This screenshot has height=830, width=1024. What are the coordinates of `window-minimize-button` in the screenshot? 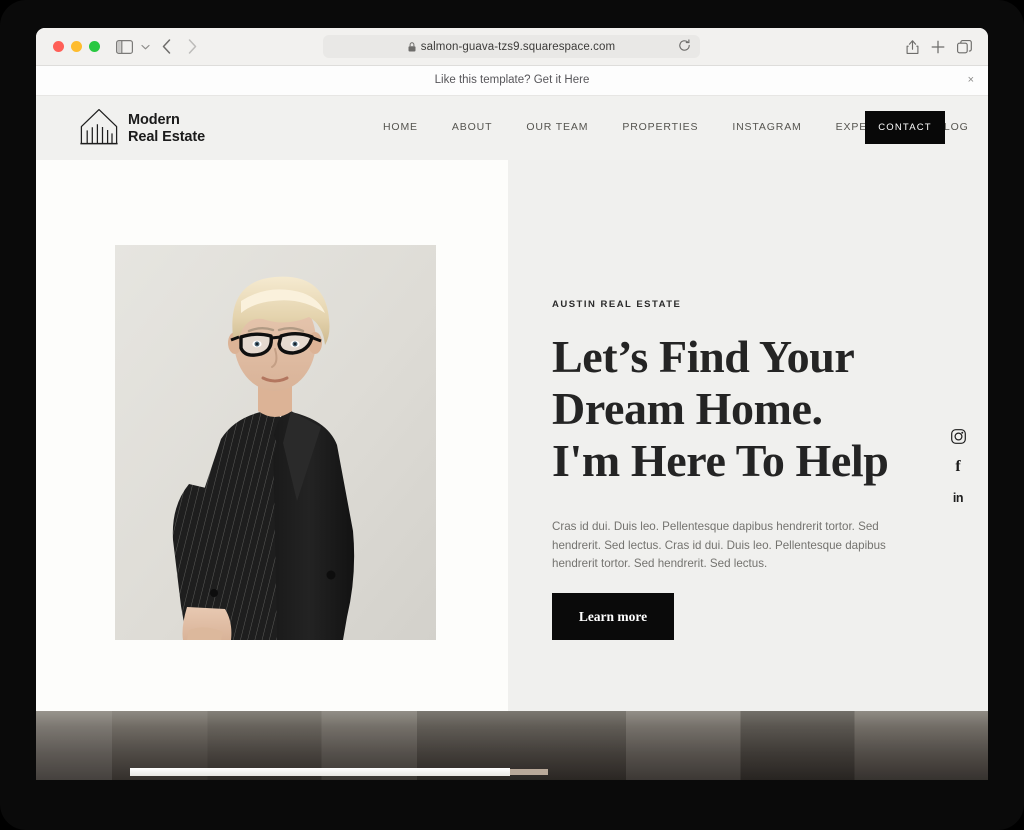 It's located at (76, 46).